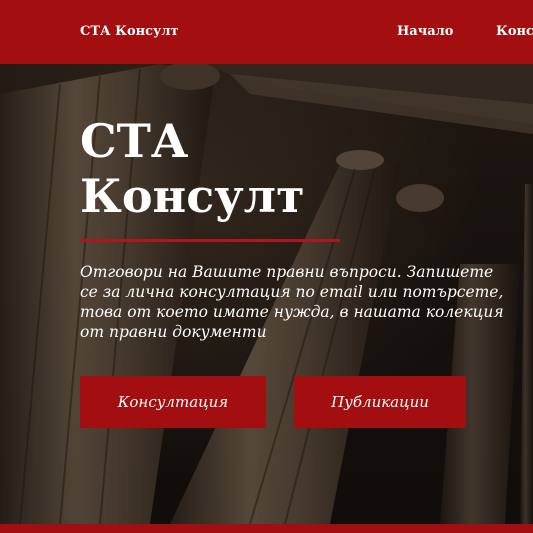 This screenshot has height=533, width=533. Describe the element at coordinates (380, 402) in the screenshot. I see `publications-button: Публикации` at that location.